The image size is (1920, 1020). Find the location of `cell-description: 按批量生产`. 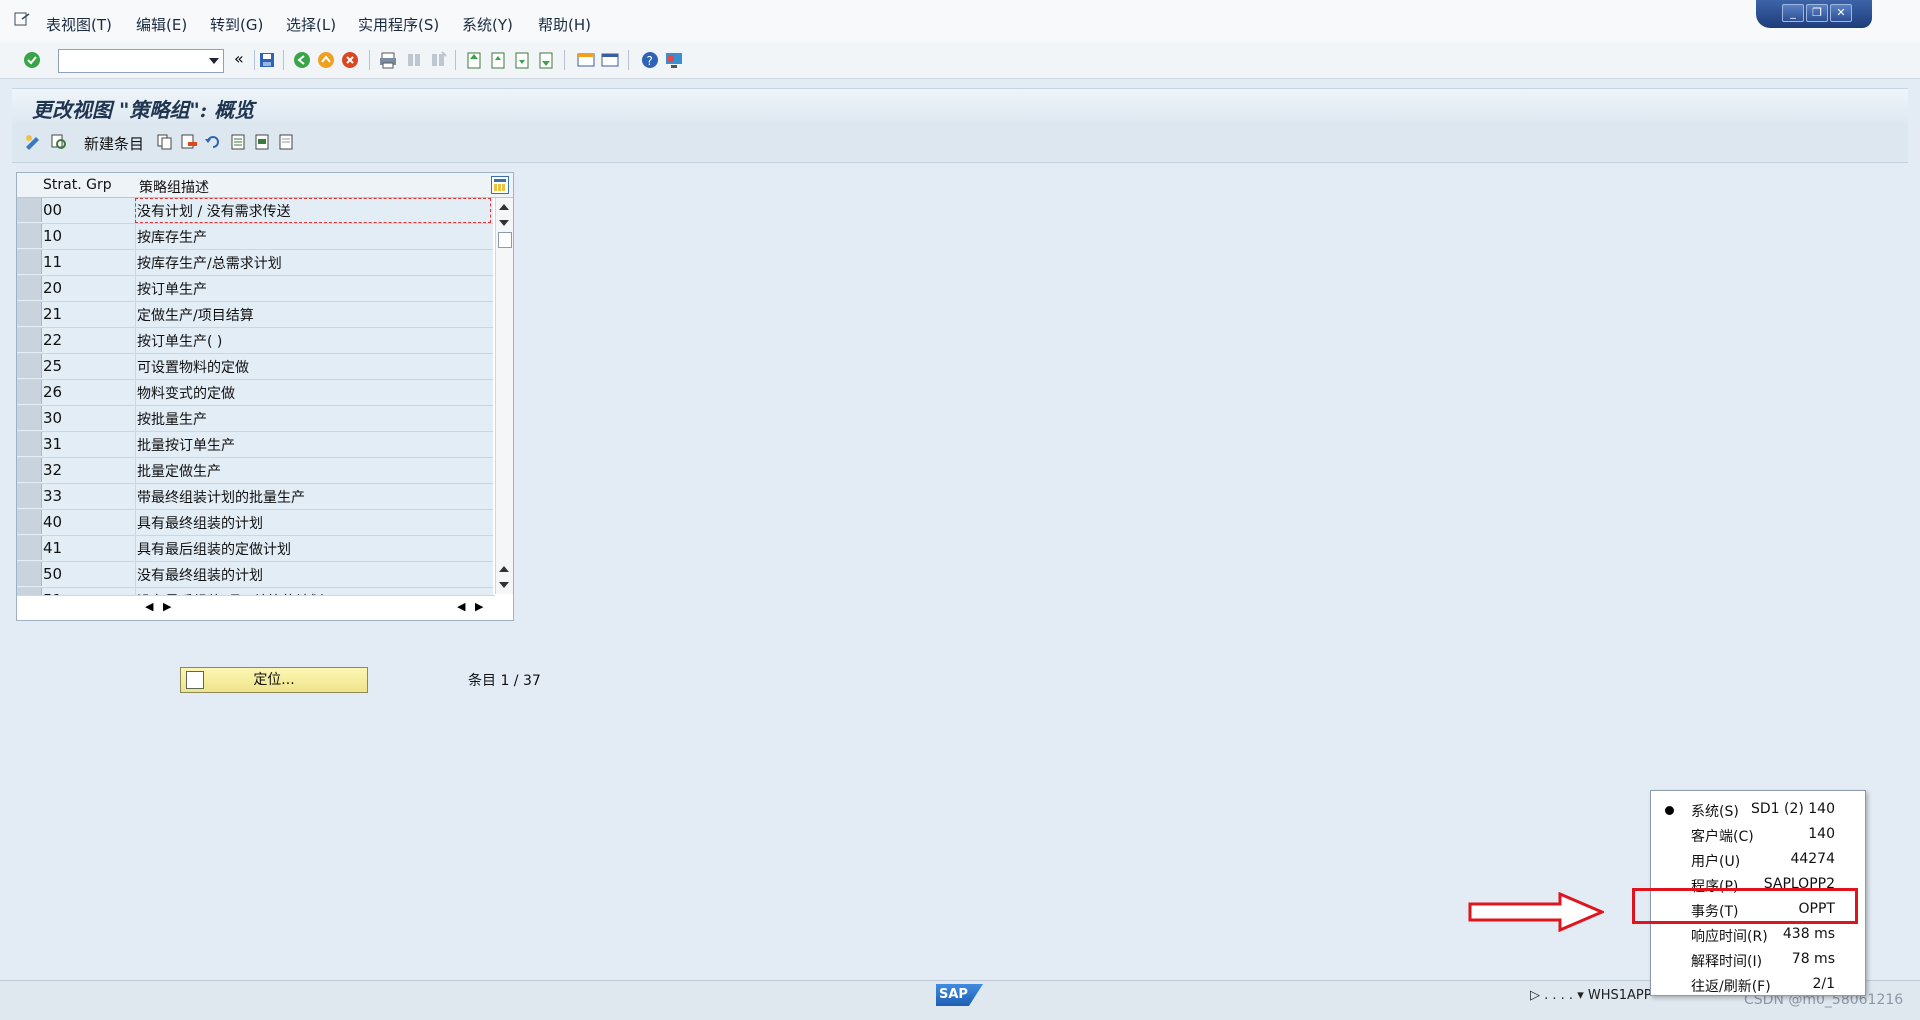

cell-description: 按批量生产 is located at coordinates (312, 419).